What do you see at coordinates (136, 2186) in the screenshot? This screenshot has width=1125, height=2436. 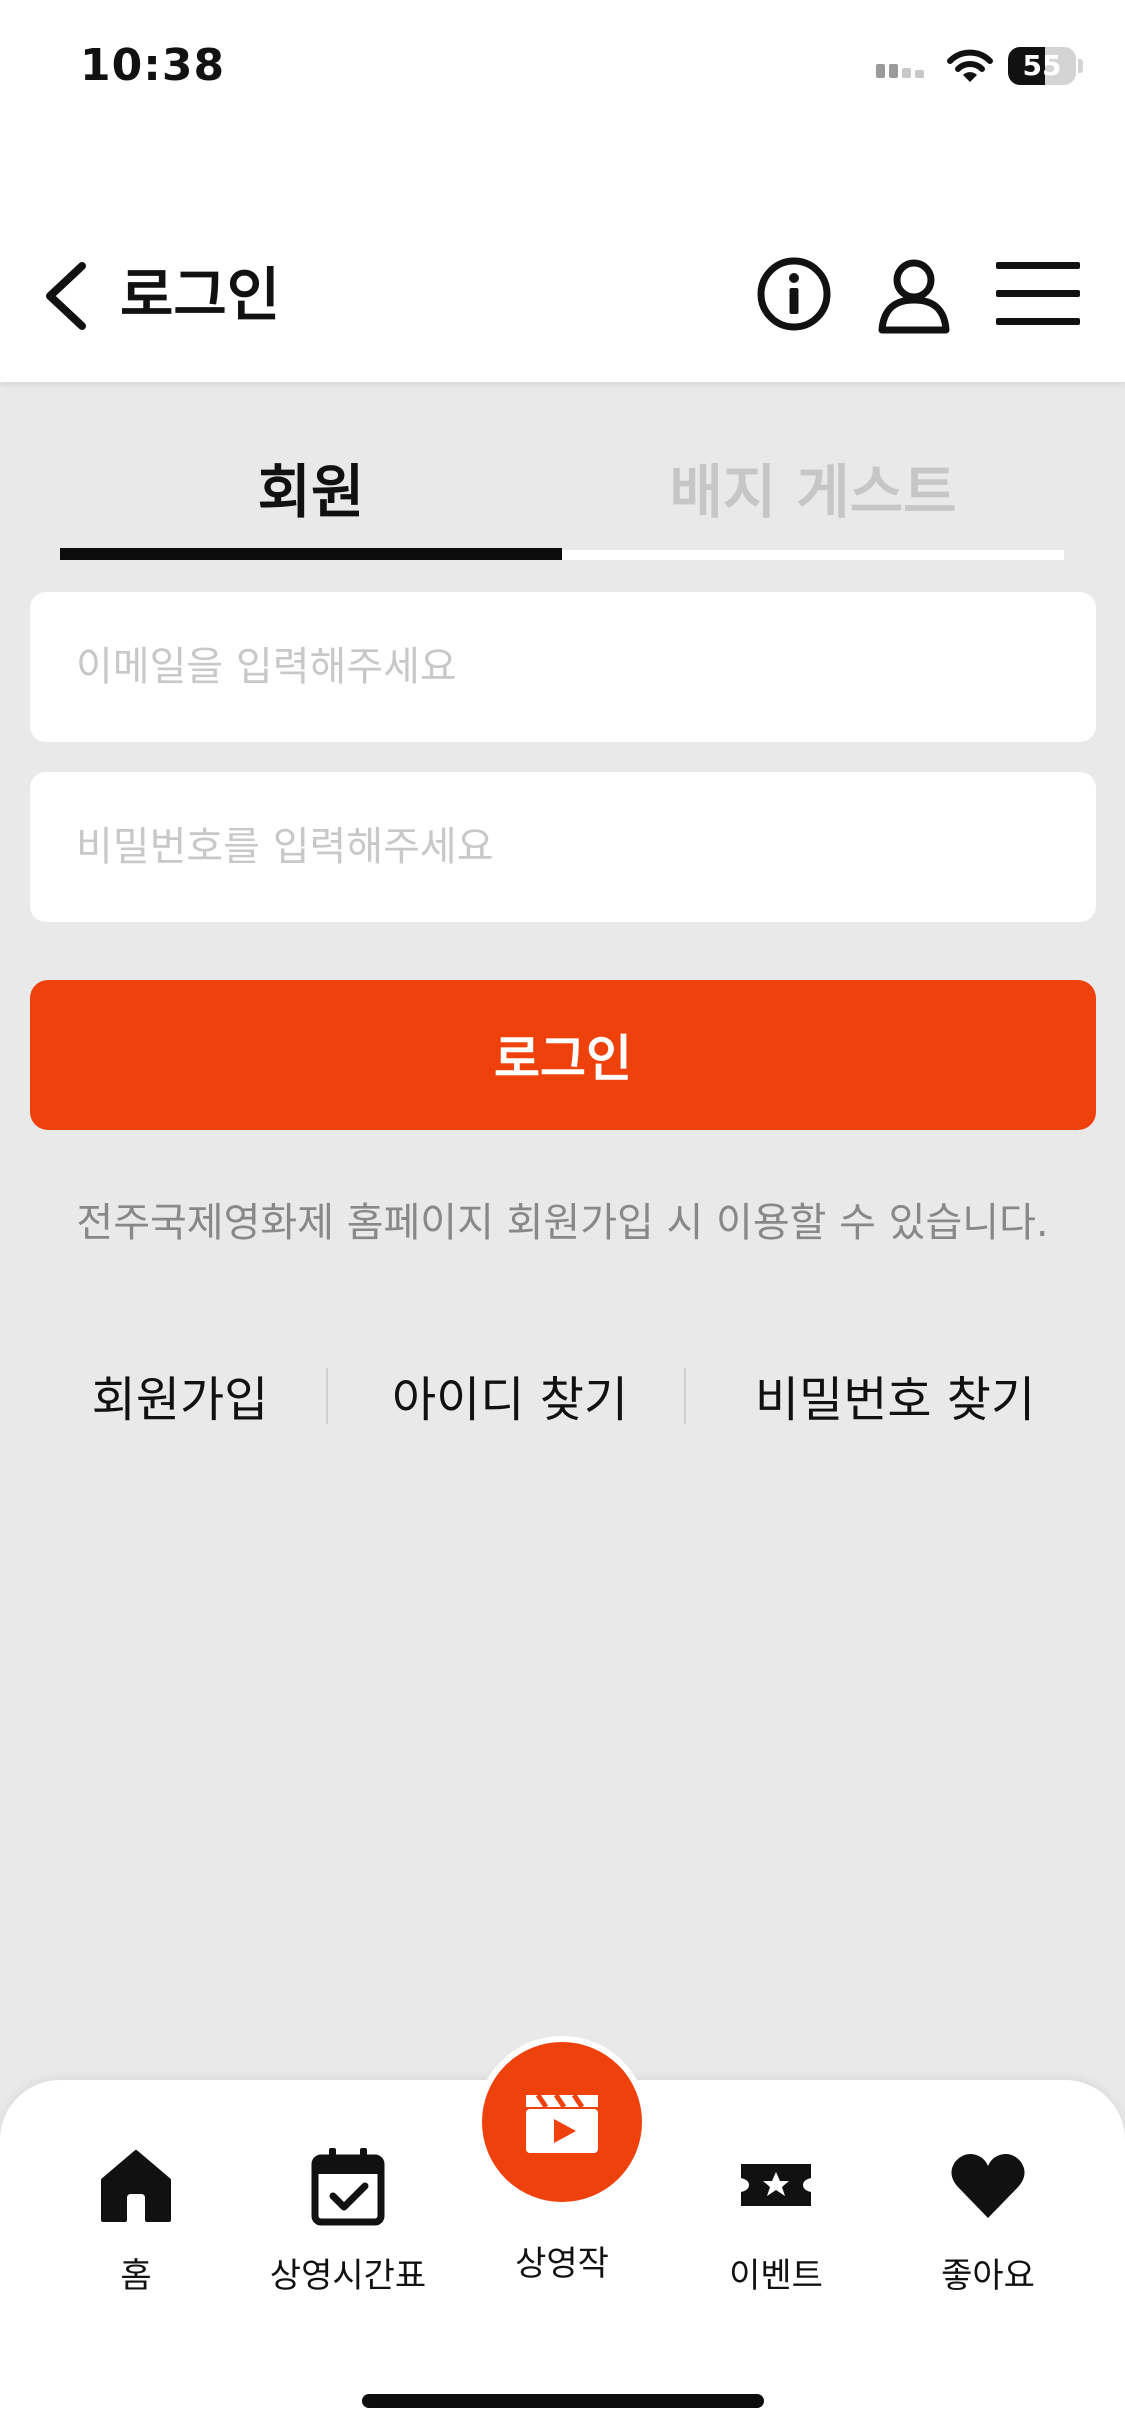 I see `home-icon` at bounding box center [136, 2186].